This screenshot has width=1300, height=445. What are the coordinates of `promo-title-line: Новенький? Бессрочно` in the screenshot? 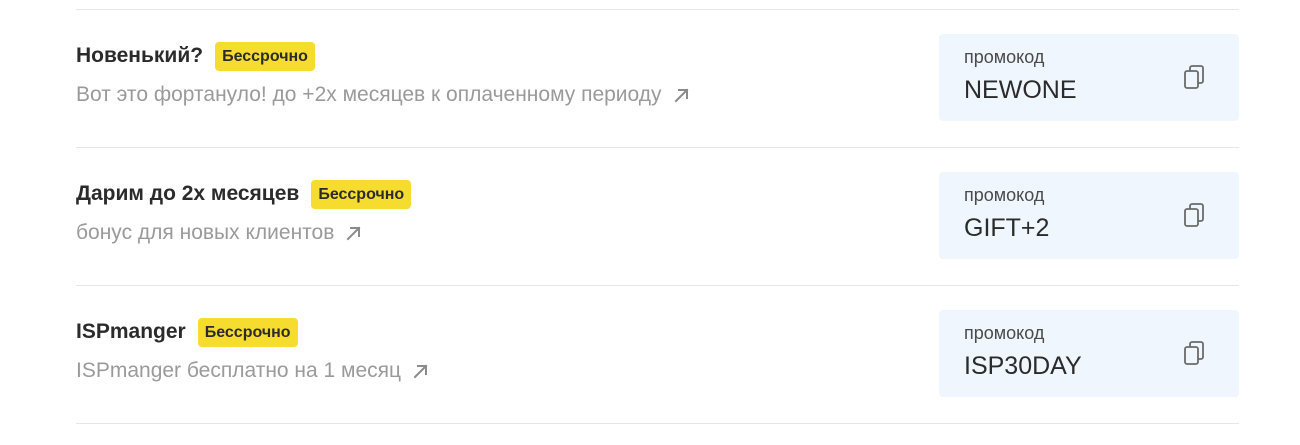 It's located at (384, 56).